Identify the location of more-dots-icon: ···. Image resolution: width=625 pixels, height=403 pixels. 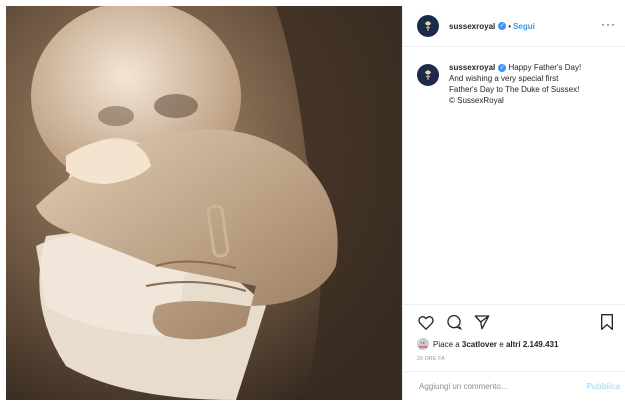
(608, 24).